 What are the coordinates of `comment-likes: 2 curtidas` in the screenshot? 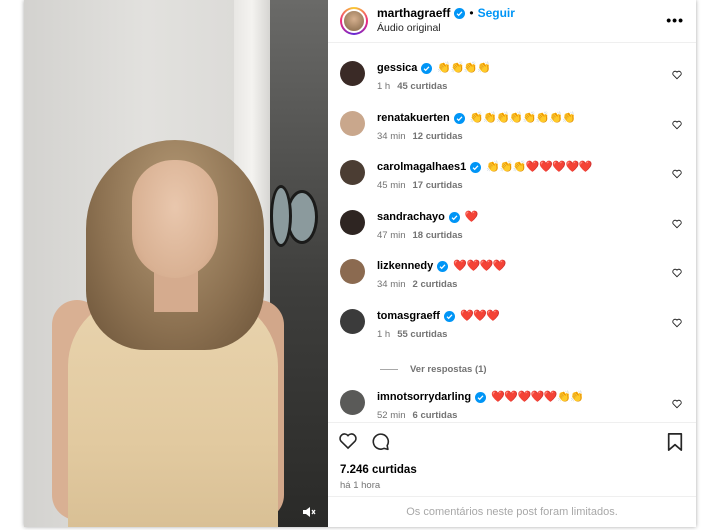 It's located at (435, 284).